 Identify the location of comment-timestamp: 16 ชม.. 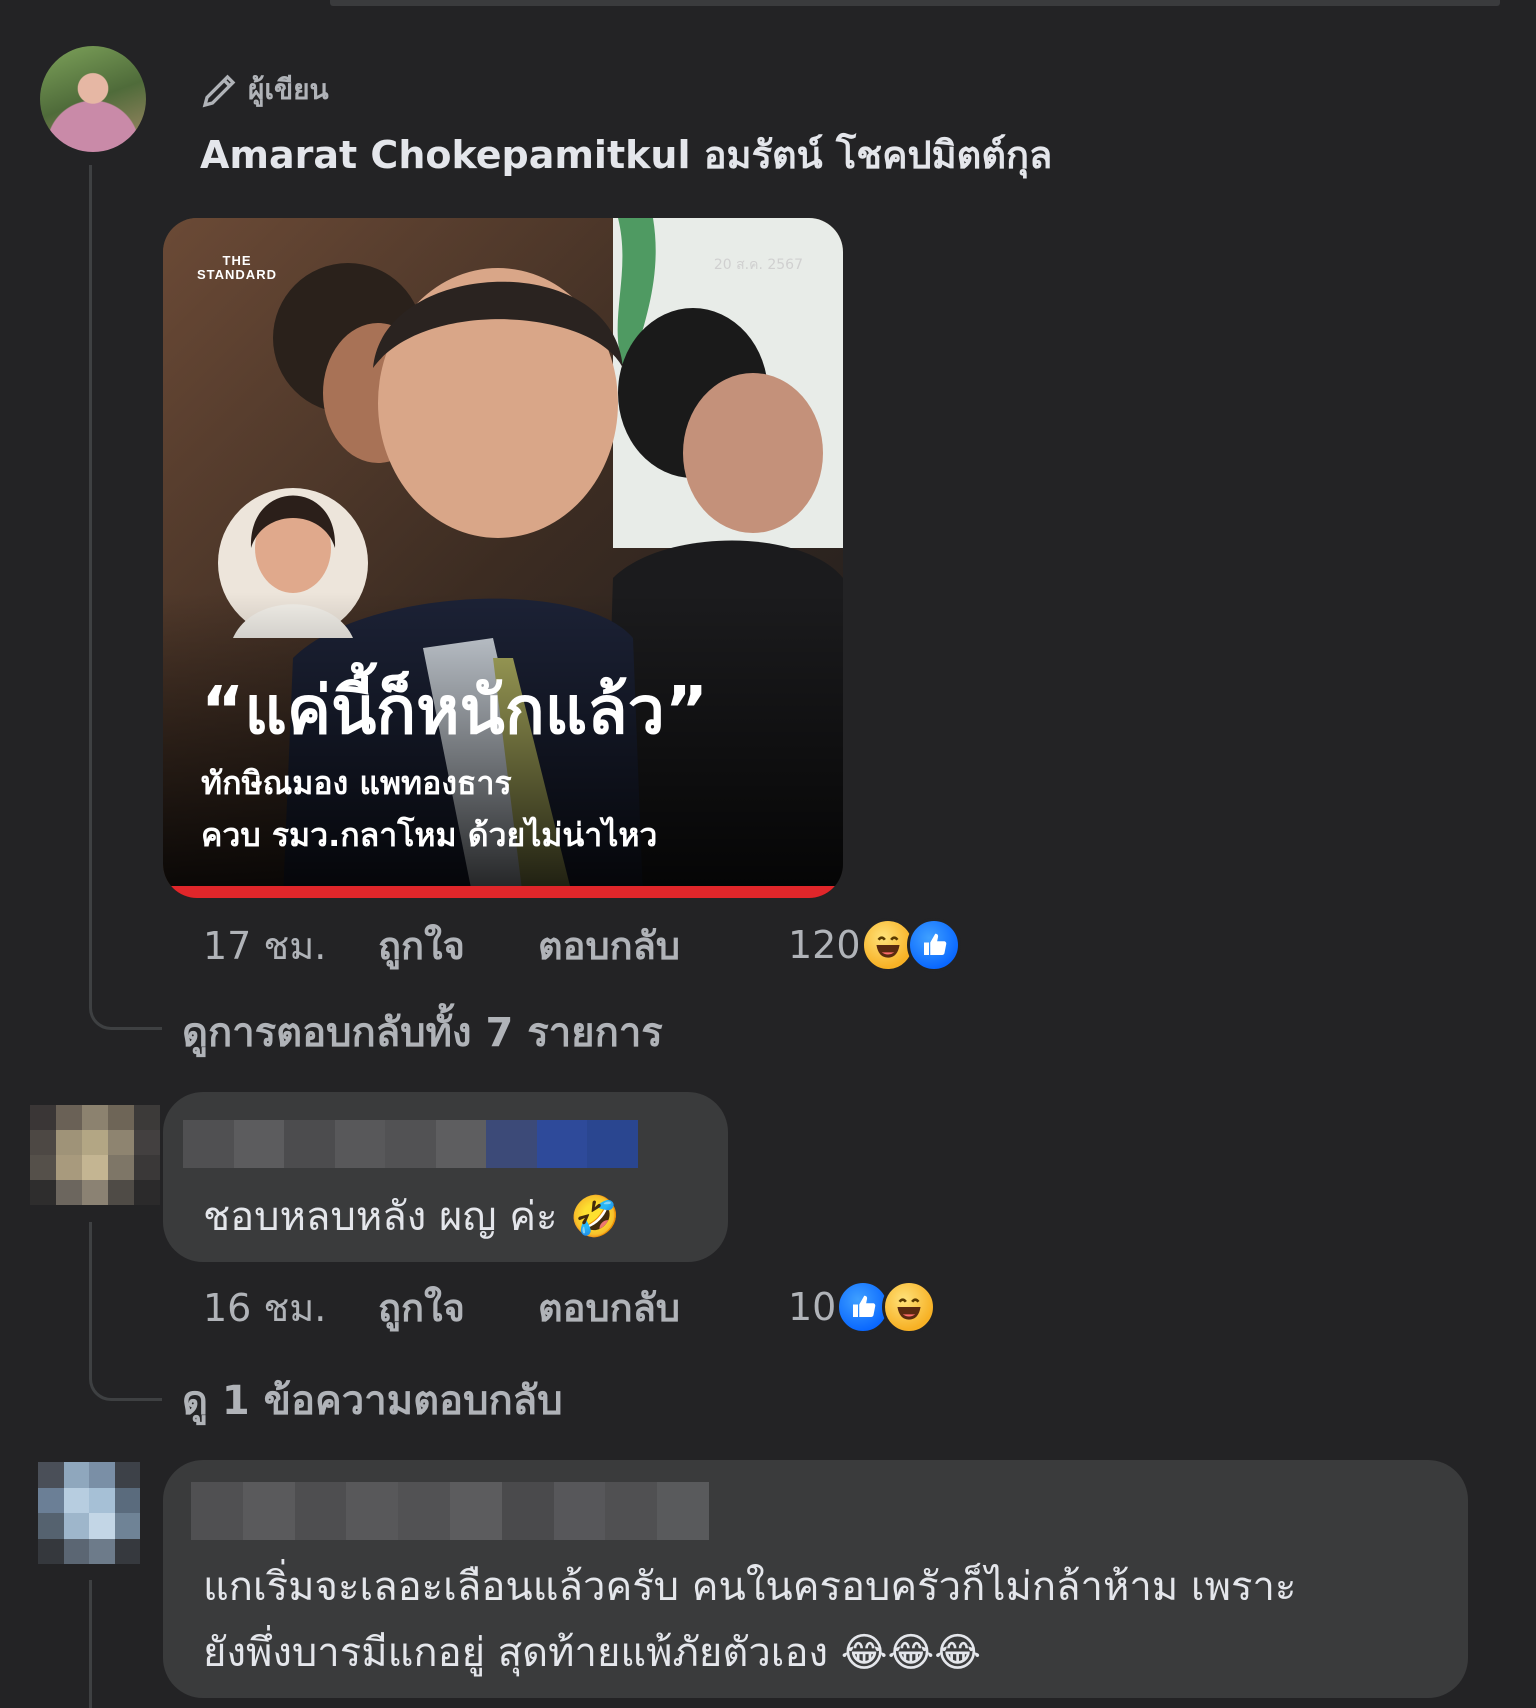
(290, 1307).